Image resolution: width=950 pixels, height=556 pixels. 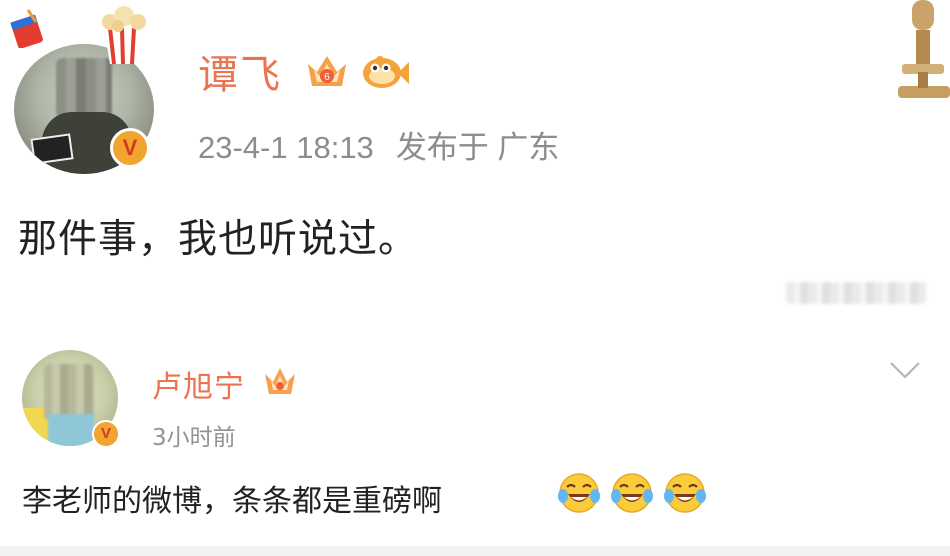 What do you see at coordinates (327, 71) in the screenshot?
I see `member-crown-level-icon: 6` at bounding box center [327, 71].